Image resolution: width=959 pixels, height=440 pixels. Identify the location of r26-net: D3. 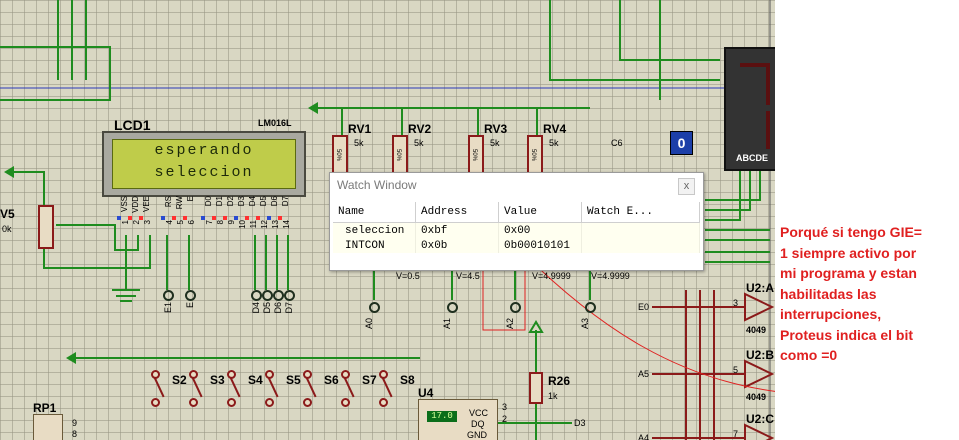
(580, 423).